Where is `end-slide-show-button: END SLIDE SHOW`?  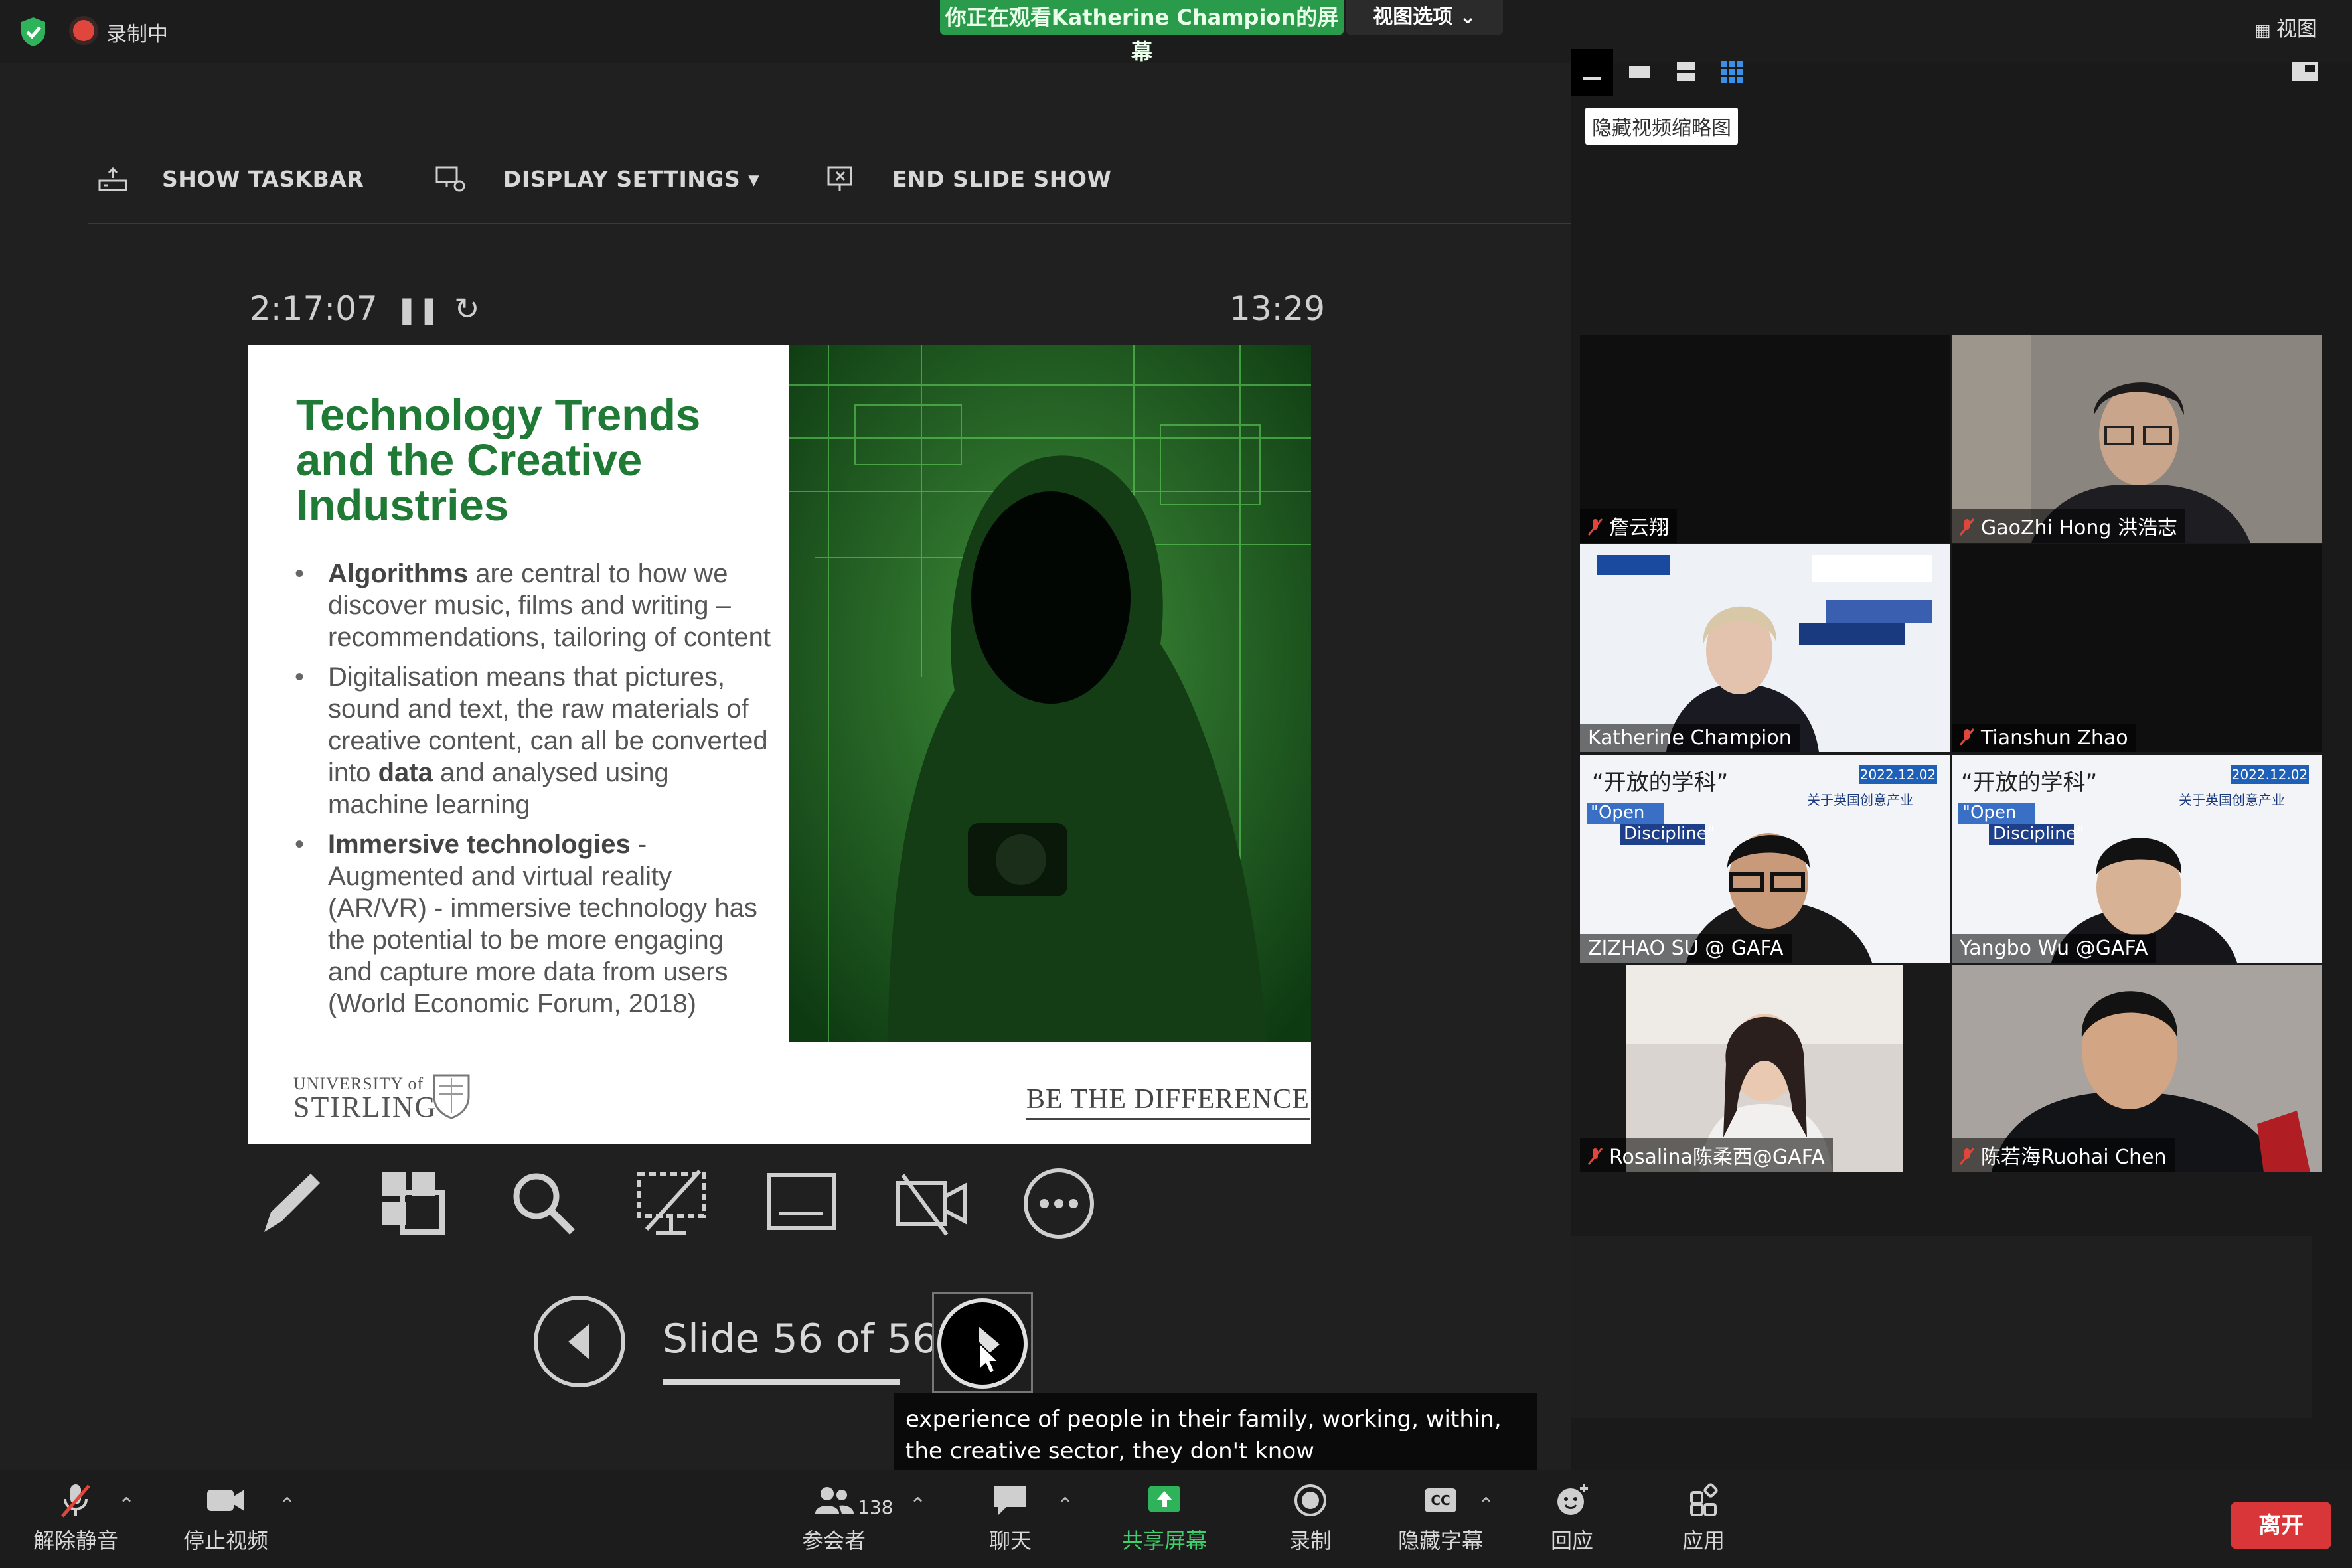
end-slide-show-button: END SLIDE SHOW is located at coordinates (1001, 179).